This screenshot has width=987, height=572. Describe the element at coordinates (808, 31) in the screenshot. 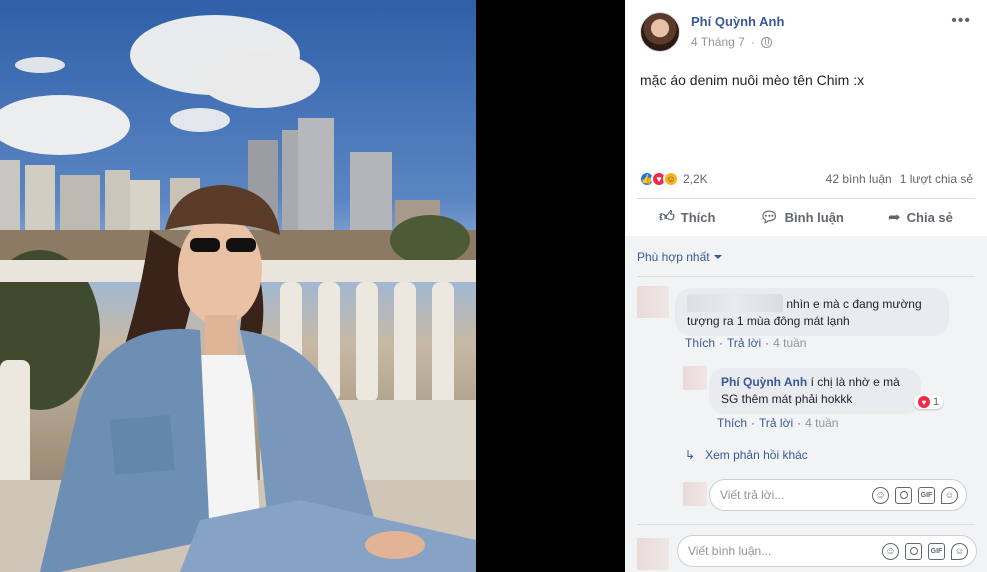

I see `post-header: Phí Quỳnh Anh 4 Tháng 7 · •••` at that location.